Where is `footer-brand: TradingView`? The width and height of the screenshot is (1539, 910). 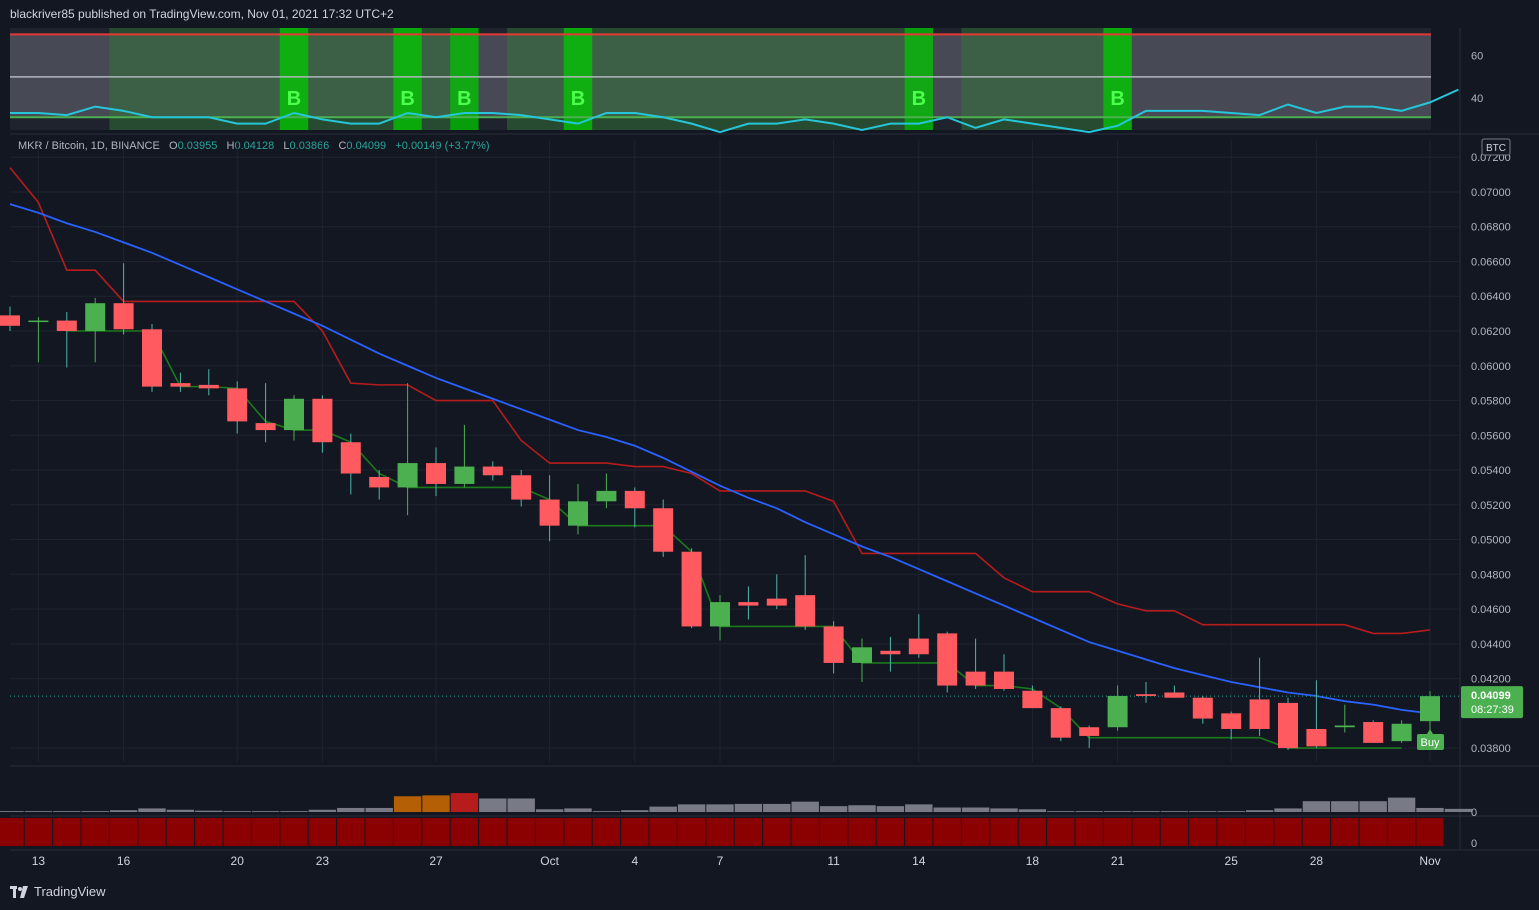 footer-brand: TradingView is located at coordinates (70, 891).